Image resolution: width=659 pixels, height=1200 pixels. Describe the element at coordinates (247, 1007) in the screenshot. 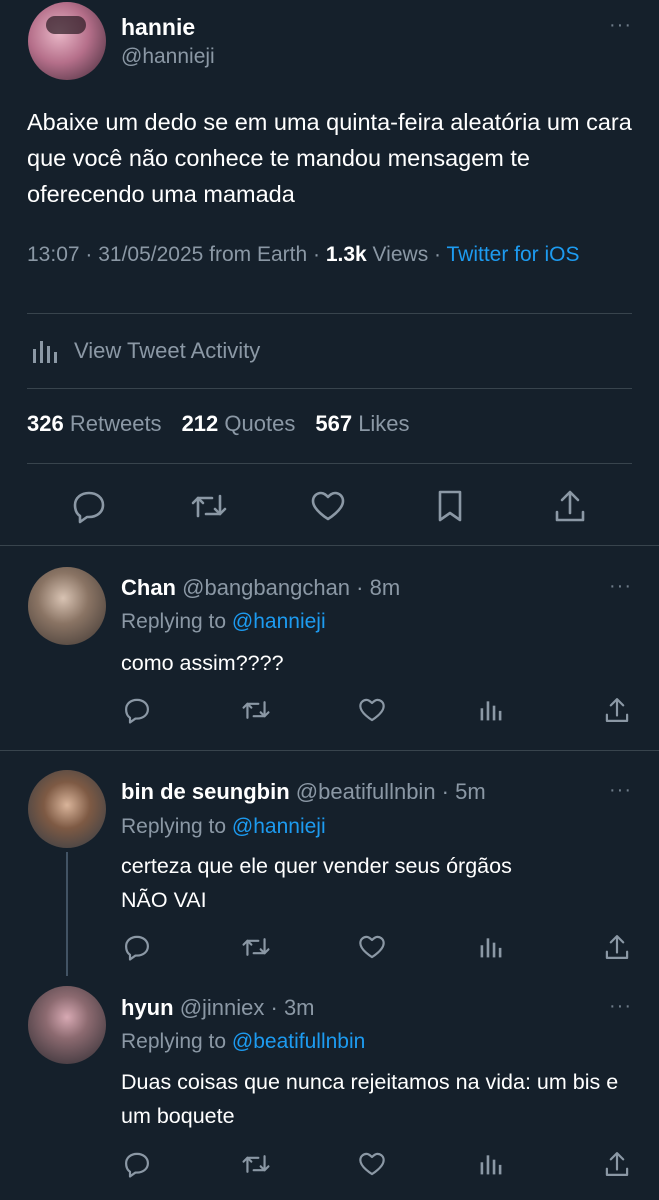

I see `reply-handle: @jinniex · 3m` at that location.